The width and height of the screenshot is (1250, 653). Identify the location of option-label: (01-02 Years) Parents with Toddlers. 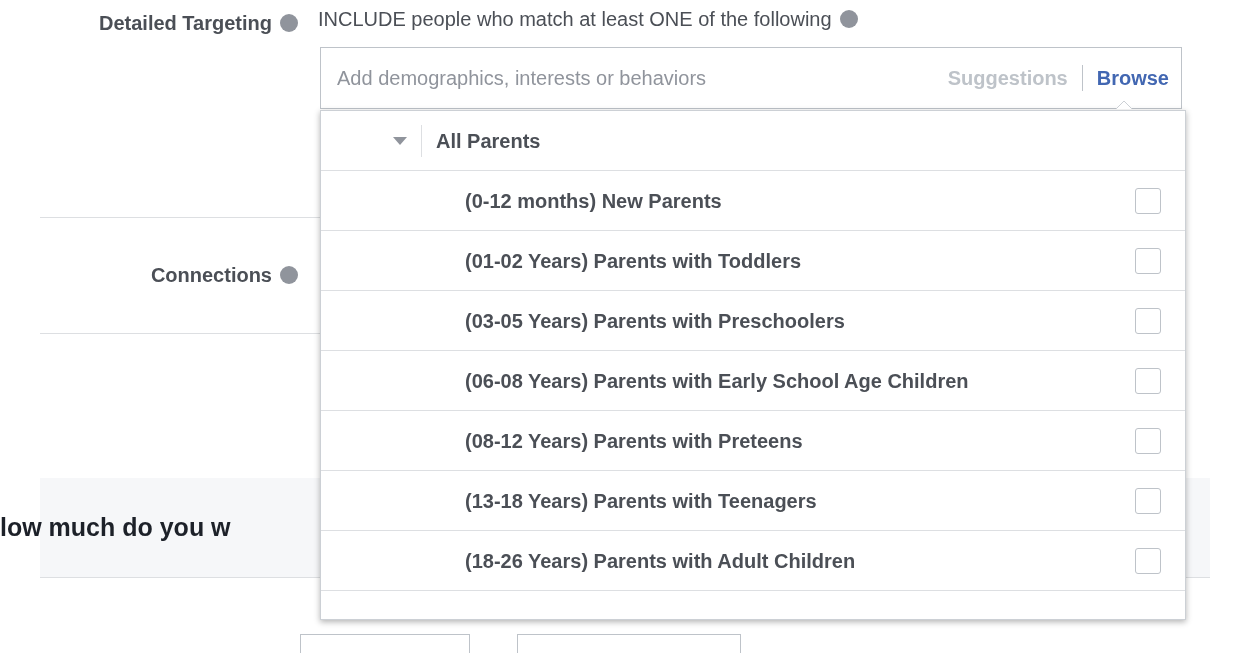
(800, 260).